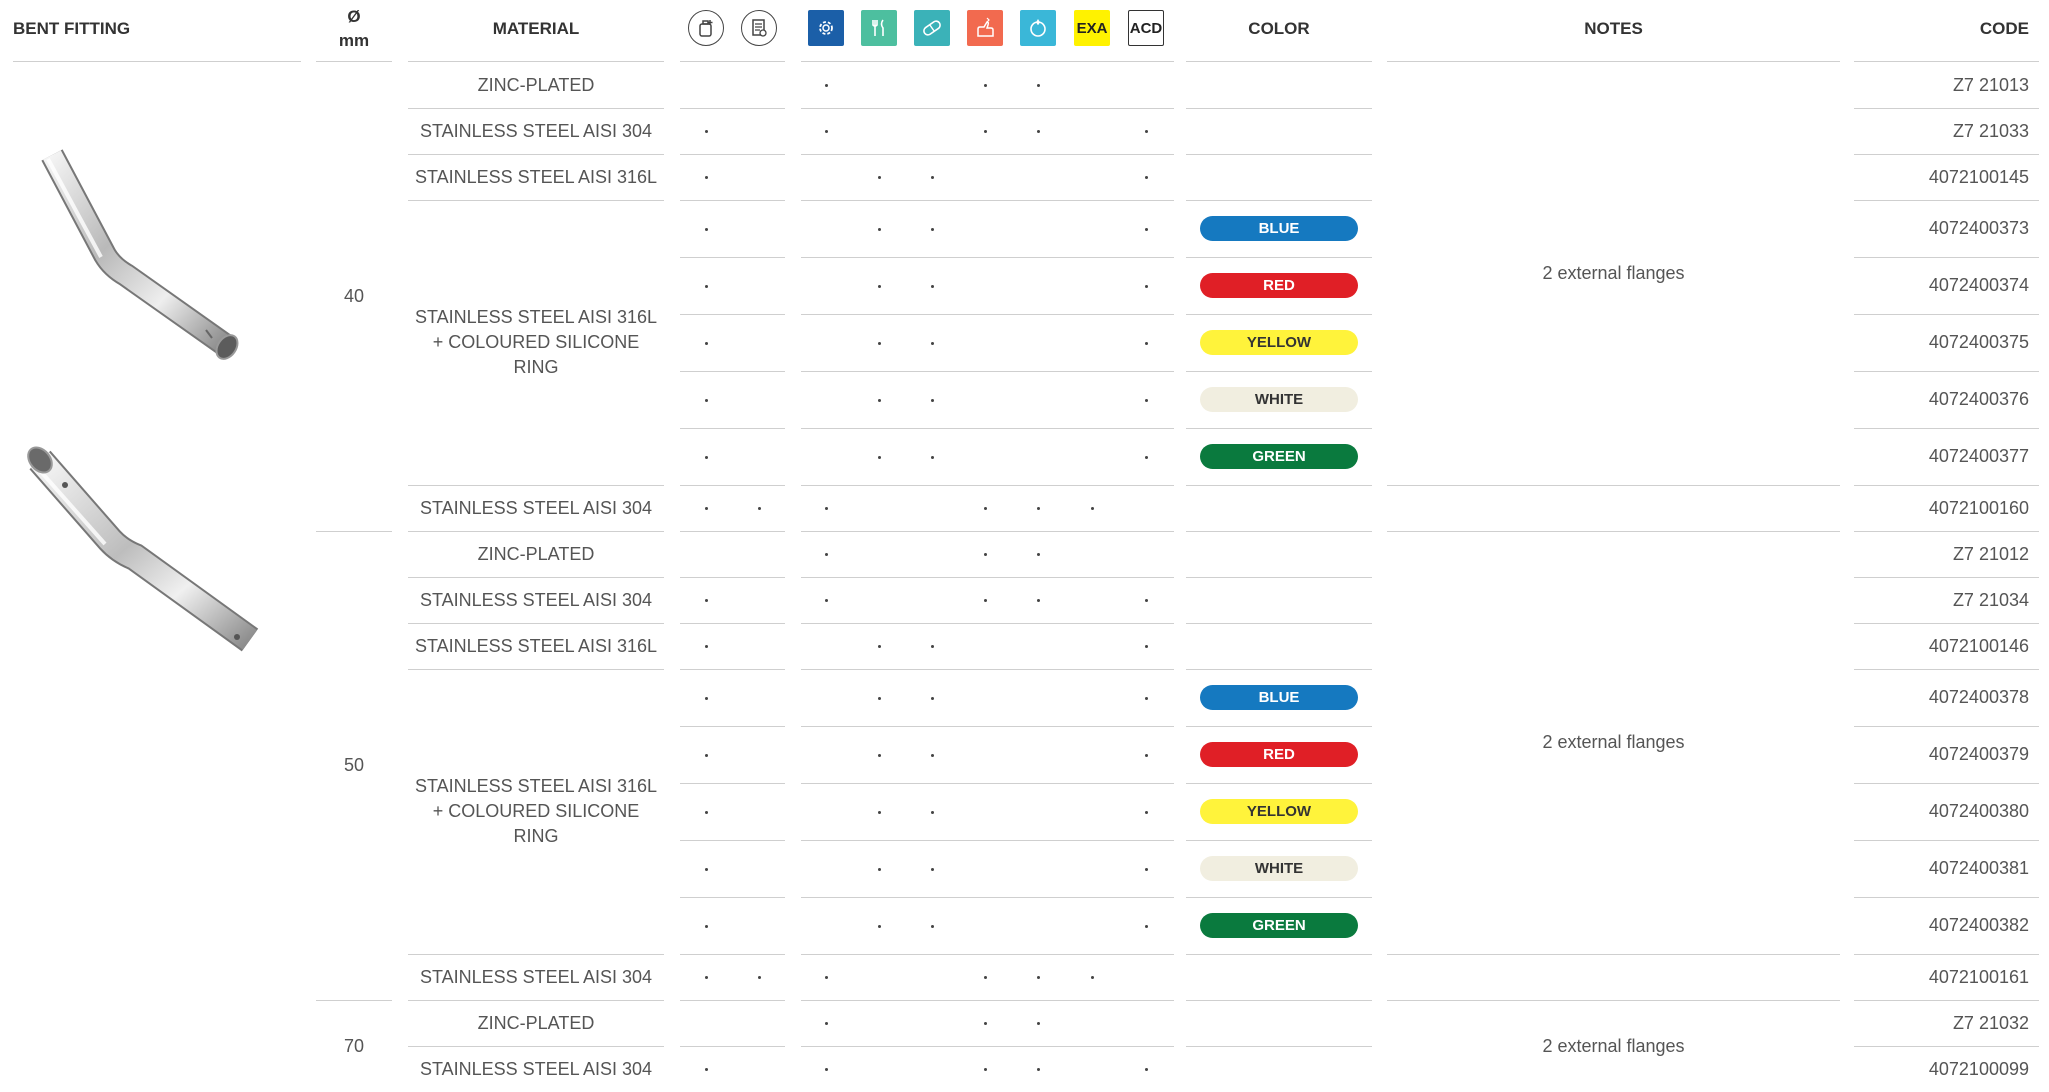 This screenshot has width=2049, height=1092. Describe the element at coordinates (354, 40) in the screenshot. I see `header-diameter-unit: mm` at that location.